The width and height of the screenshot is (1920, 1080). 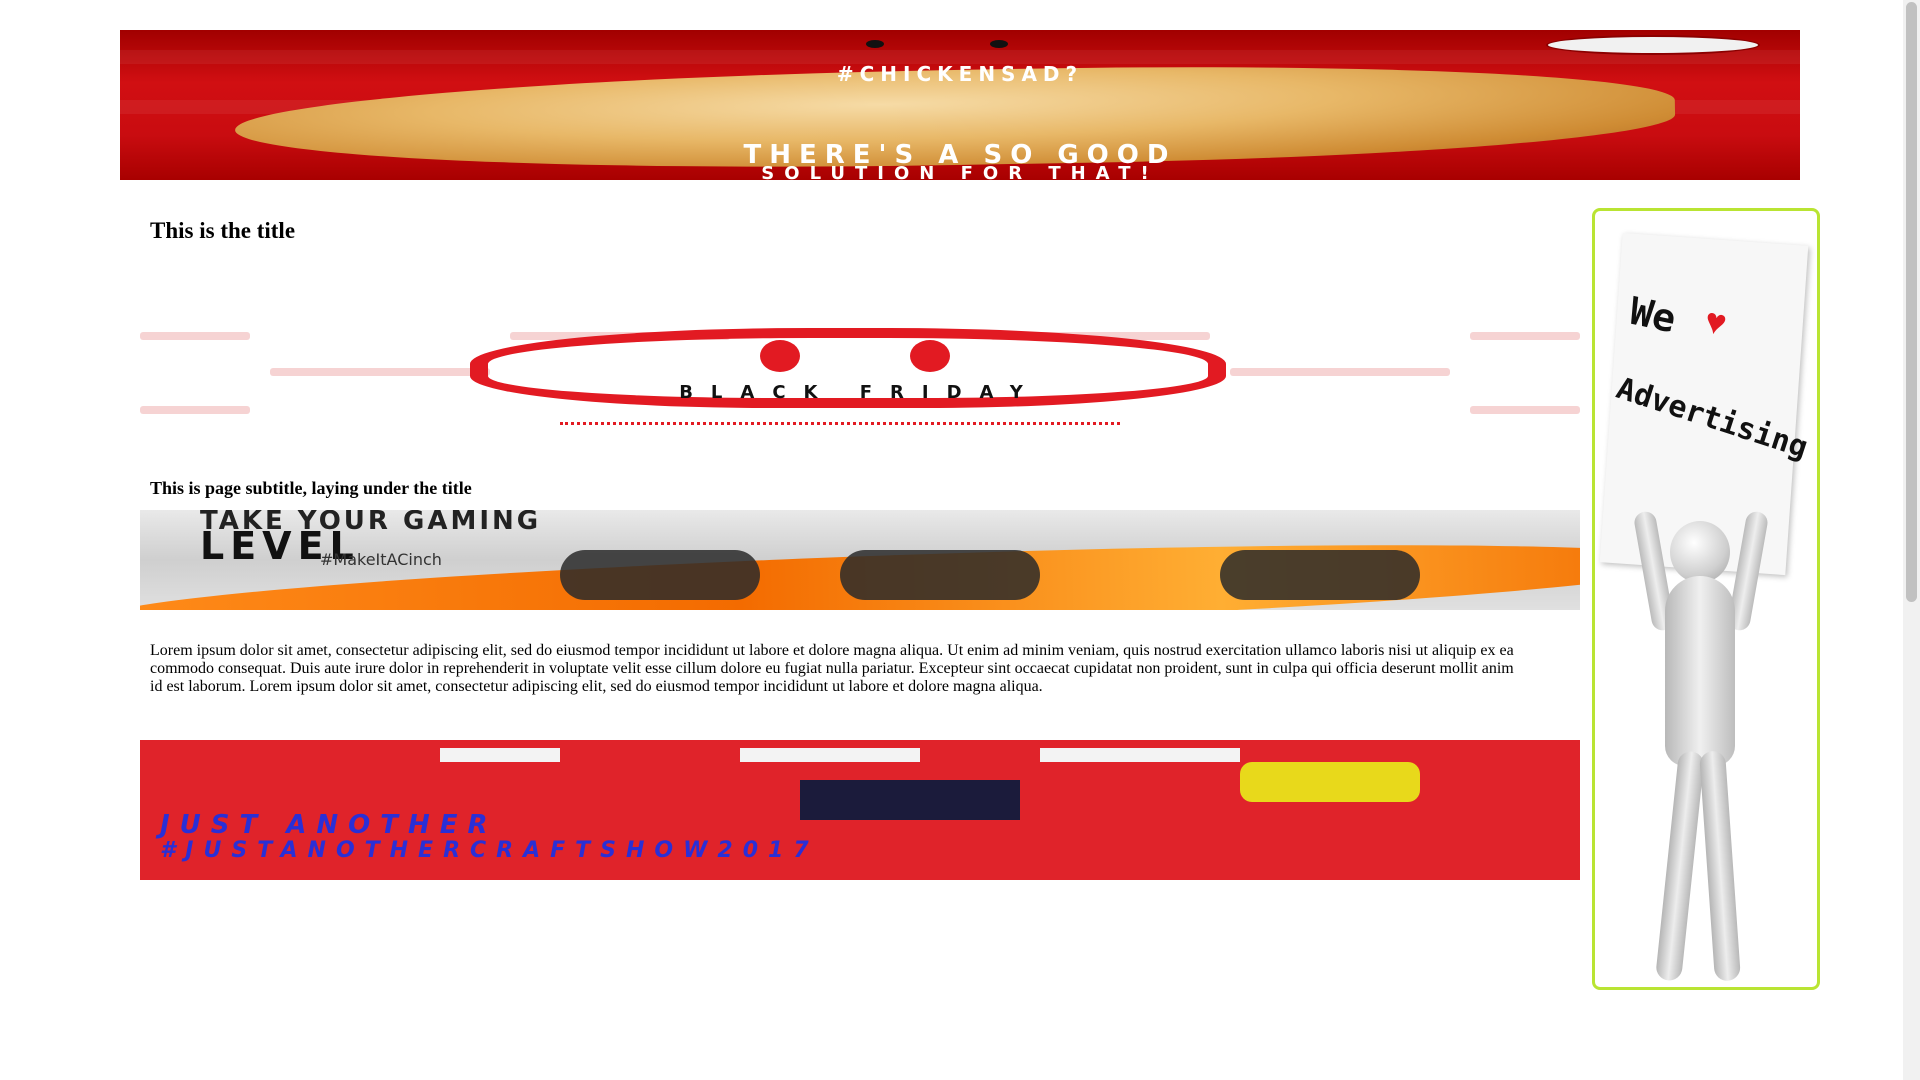 What do you see at coordinates (381, 559) in the screenshot?
I see `gaming-hashtag: #MakeItACinch` at bounding box center [381, 559].